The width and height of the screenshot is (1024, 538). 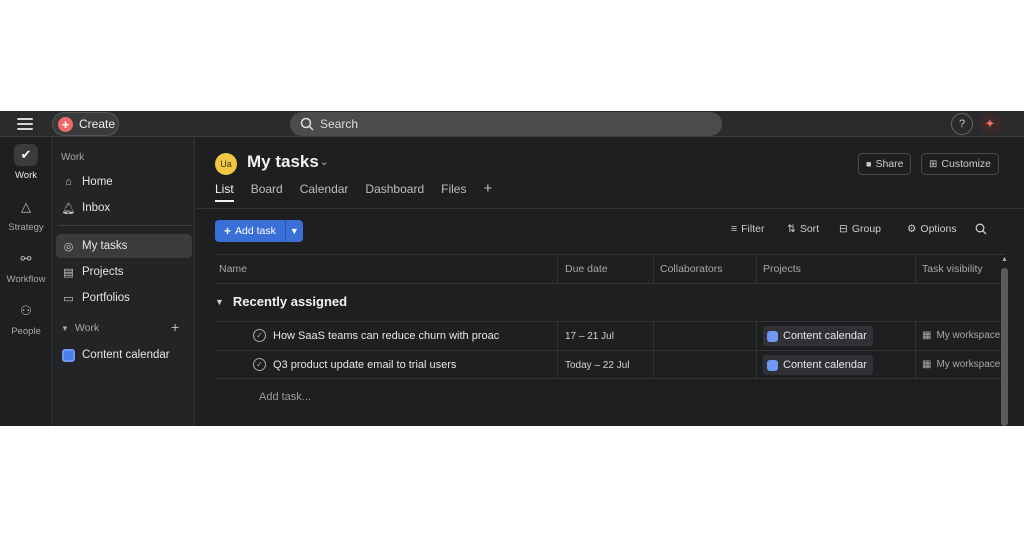 I want to click on rail-label: Work, so click(x=26, y=175).